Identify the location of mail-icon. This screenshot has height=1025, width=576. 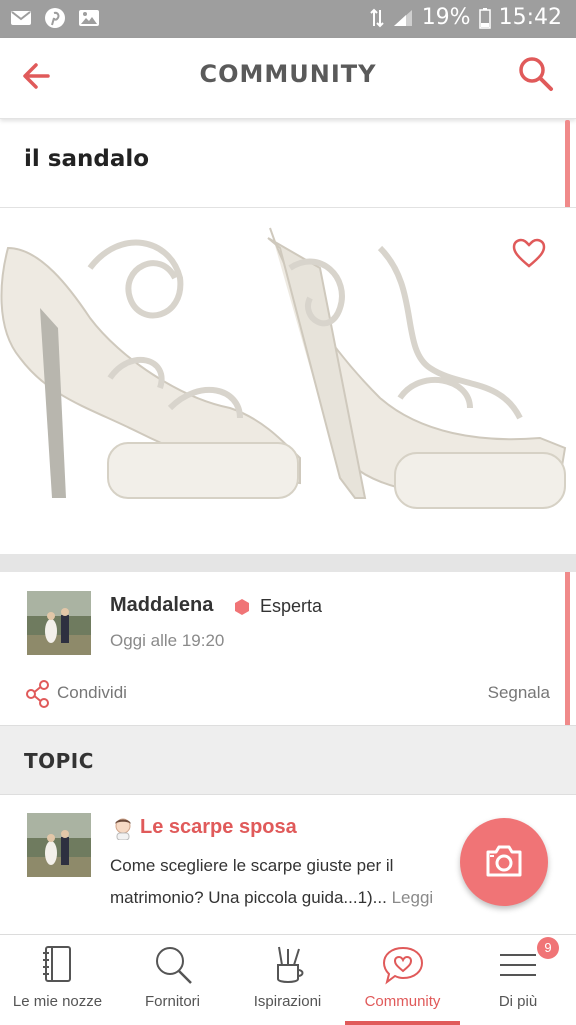
(21, 18).